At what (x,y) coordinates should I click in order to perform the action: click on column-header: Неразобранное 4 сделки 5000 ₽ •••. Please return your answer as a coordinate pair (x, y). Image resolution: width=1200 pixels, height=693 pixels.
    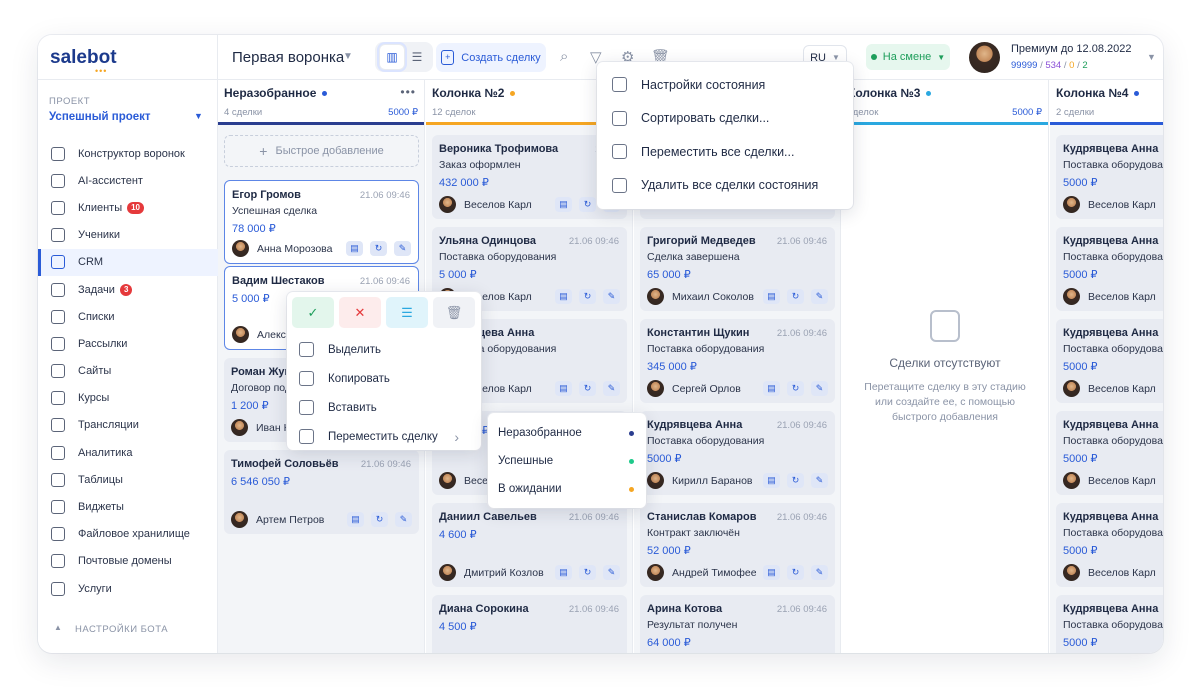
    Looking at the image, I should click on (321, 102).